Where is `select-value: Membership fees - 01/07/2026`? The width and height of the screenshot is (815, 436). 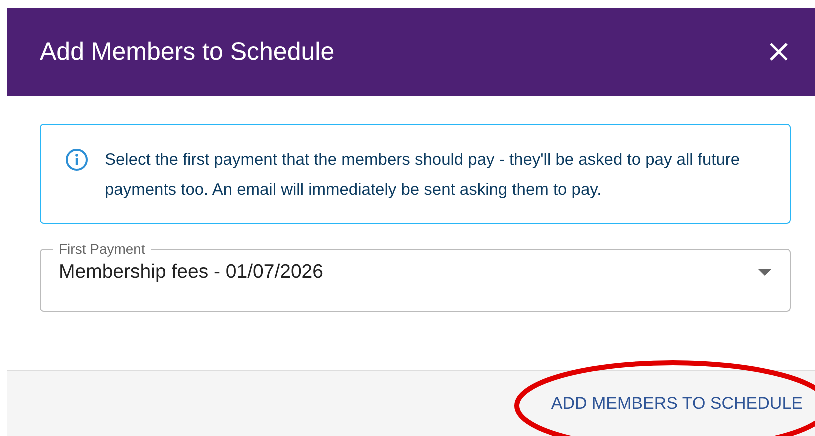 select-value: Membership fees - 01/07/2026 is located at coordinates (191, 272).